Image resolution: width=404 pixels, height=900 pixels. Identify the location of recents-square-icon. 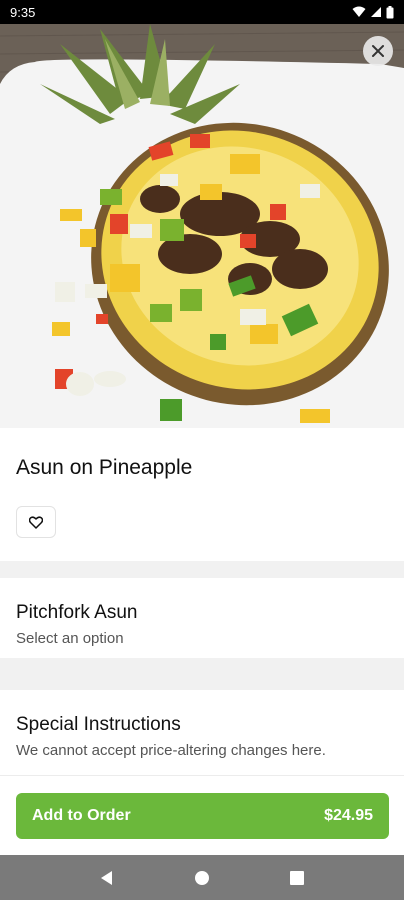
(296, 877).